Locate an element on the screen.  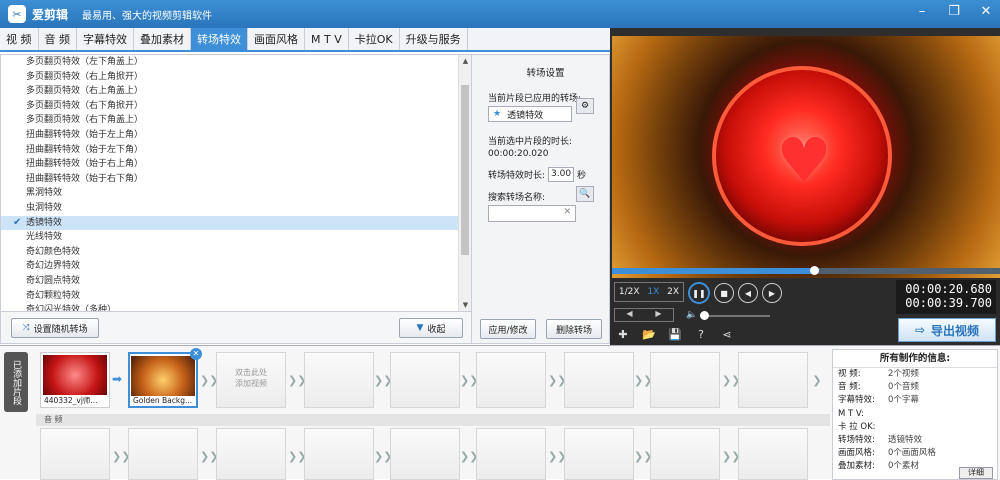
pause-button: ❚❚ is located at coordinates (699, 293).